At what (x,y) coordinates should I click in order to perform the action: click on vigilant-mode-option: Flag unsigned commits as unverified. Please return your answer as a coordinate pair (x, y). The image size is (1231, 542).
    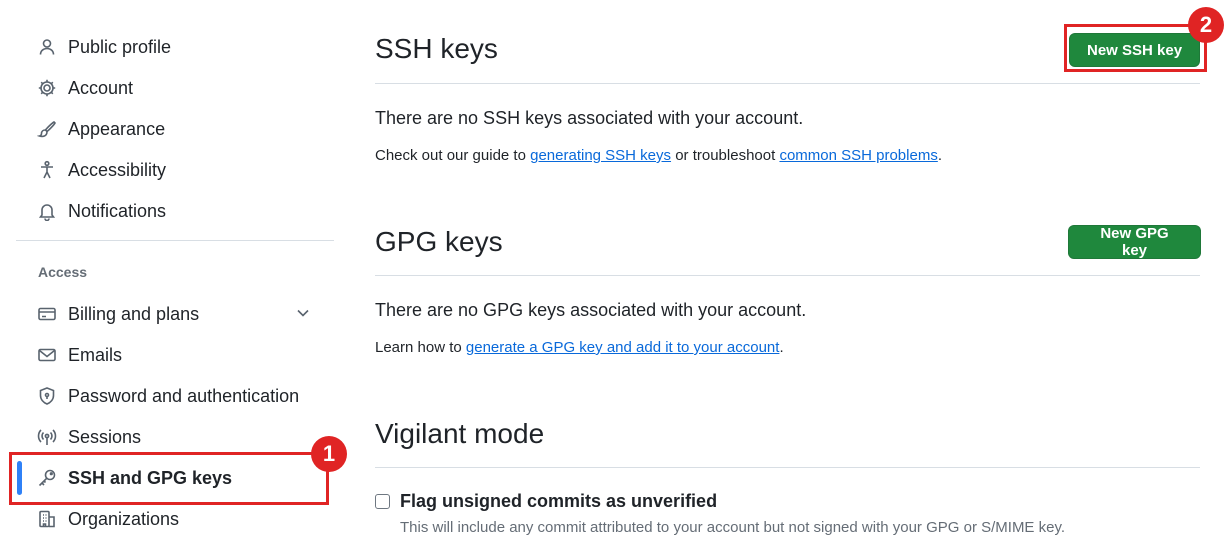
    Looking at the image, I should click on (546, 501).